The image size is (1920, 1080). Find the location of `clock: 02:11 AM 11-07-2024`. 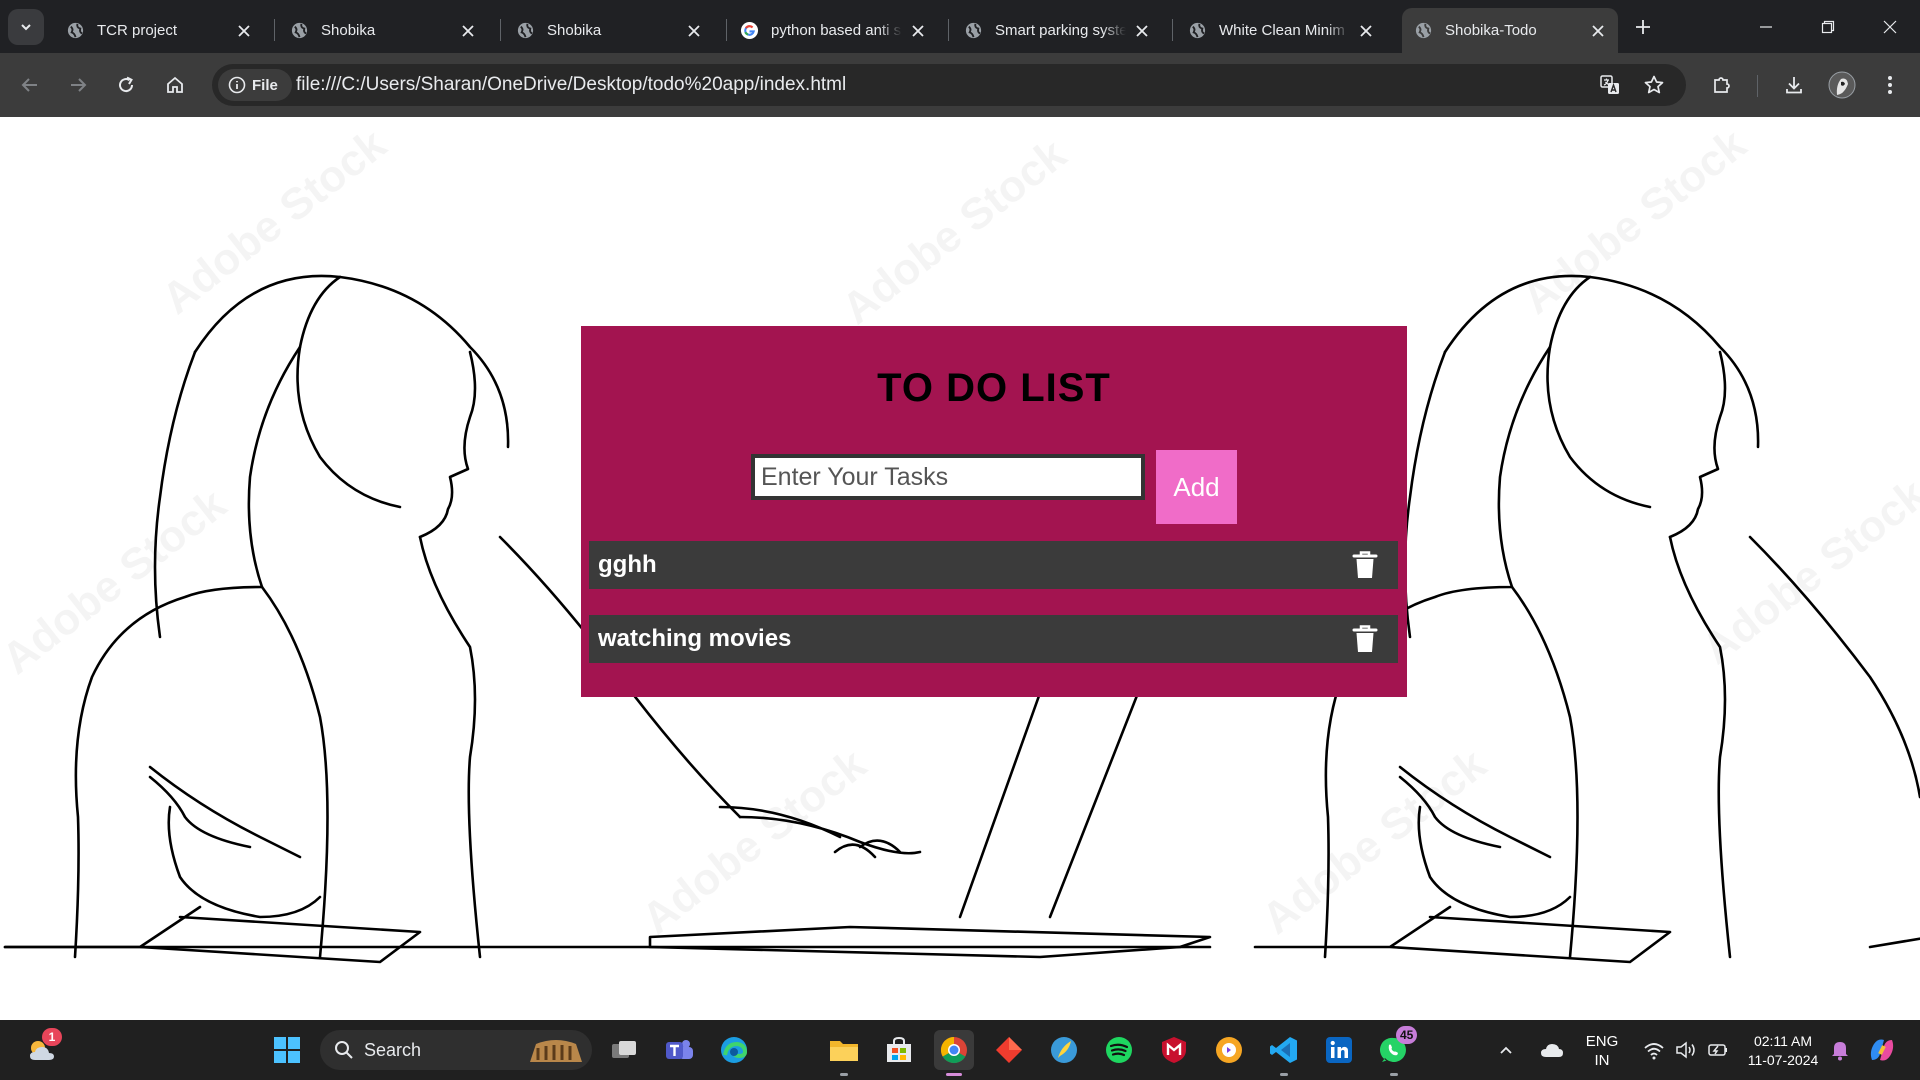

clock: 02:11 AM 11-07-2024 is located at coordinates (1783, 1051).